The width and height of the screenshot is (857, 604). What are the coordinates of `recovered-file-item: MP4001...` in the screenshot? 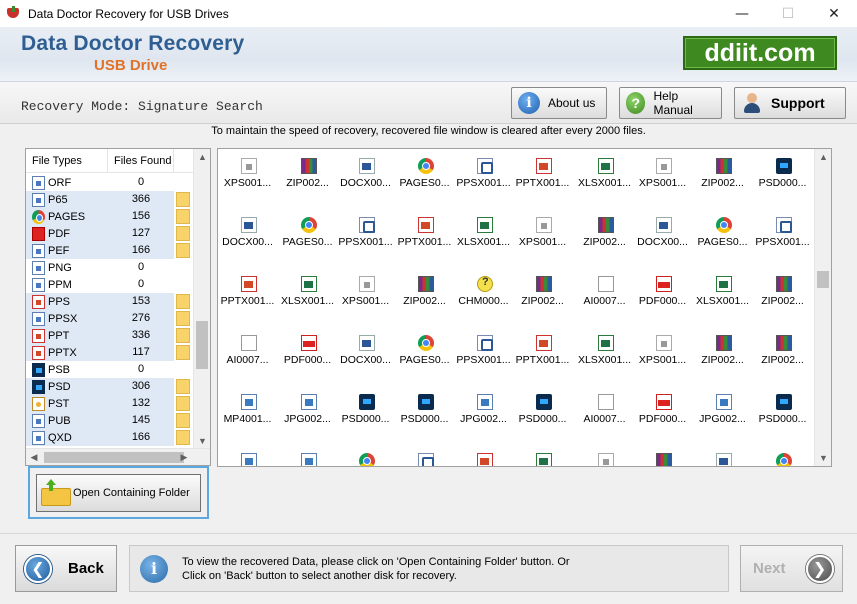 It's located at (247, 414).